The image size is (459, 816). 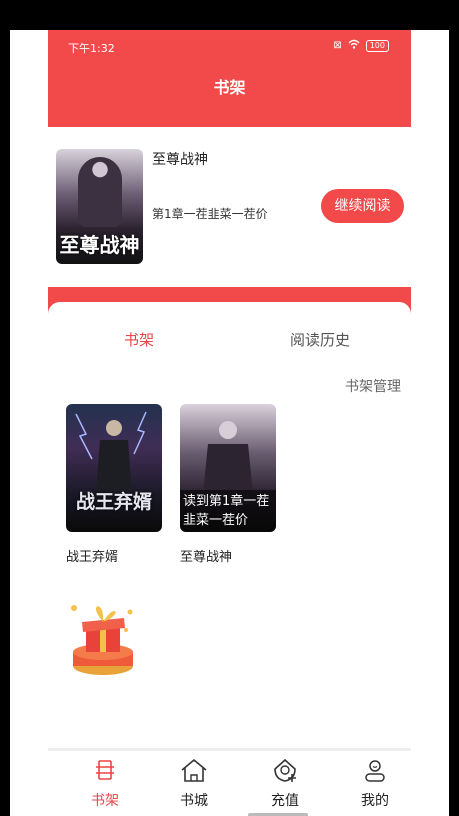 What do you see at coordinates (105, 783) in the screenshot?
I see `tabbar-item-bookshelf: 书架` at bounding box center [105, 783].